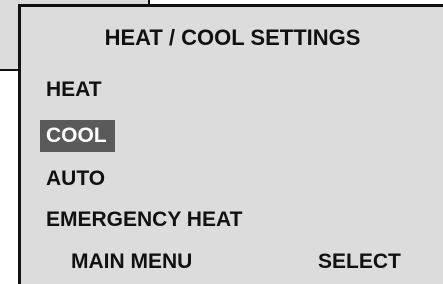  What do you see at coordinates (76, 179) in the screenshot?
I see `menu-item-auto: AUTO` at bounding box center [76, 179].